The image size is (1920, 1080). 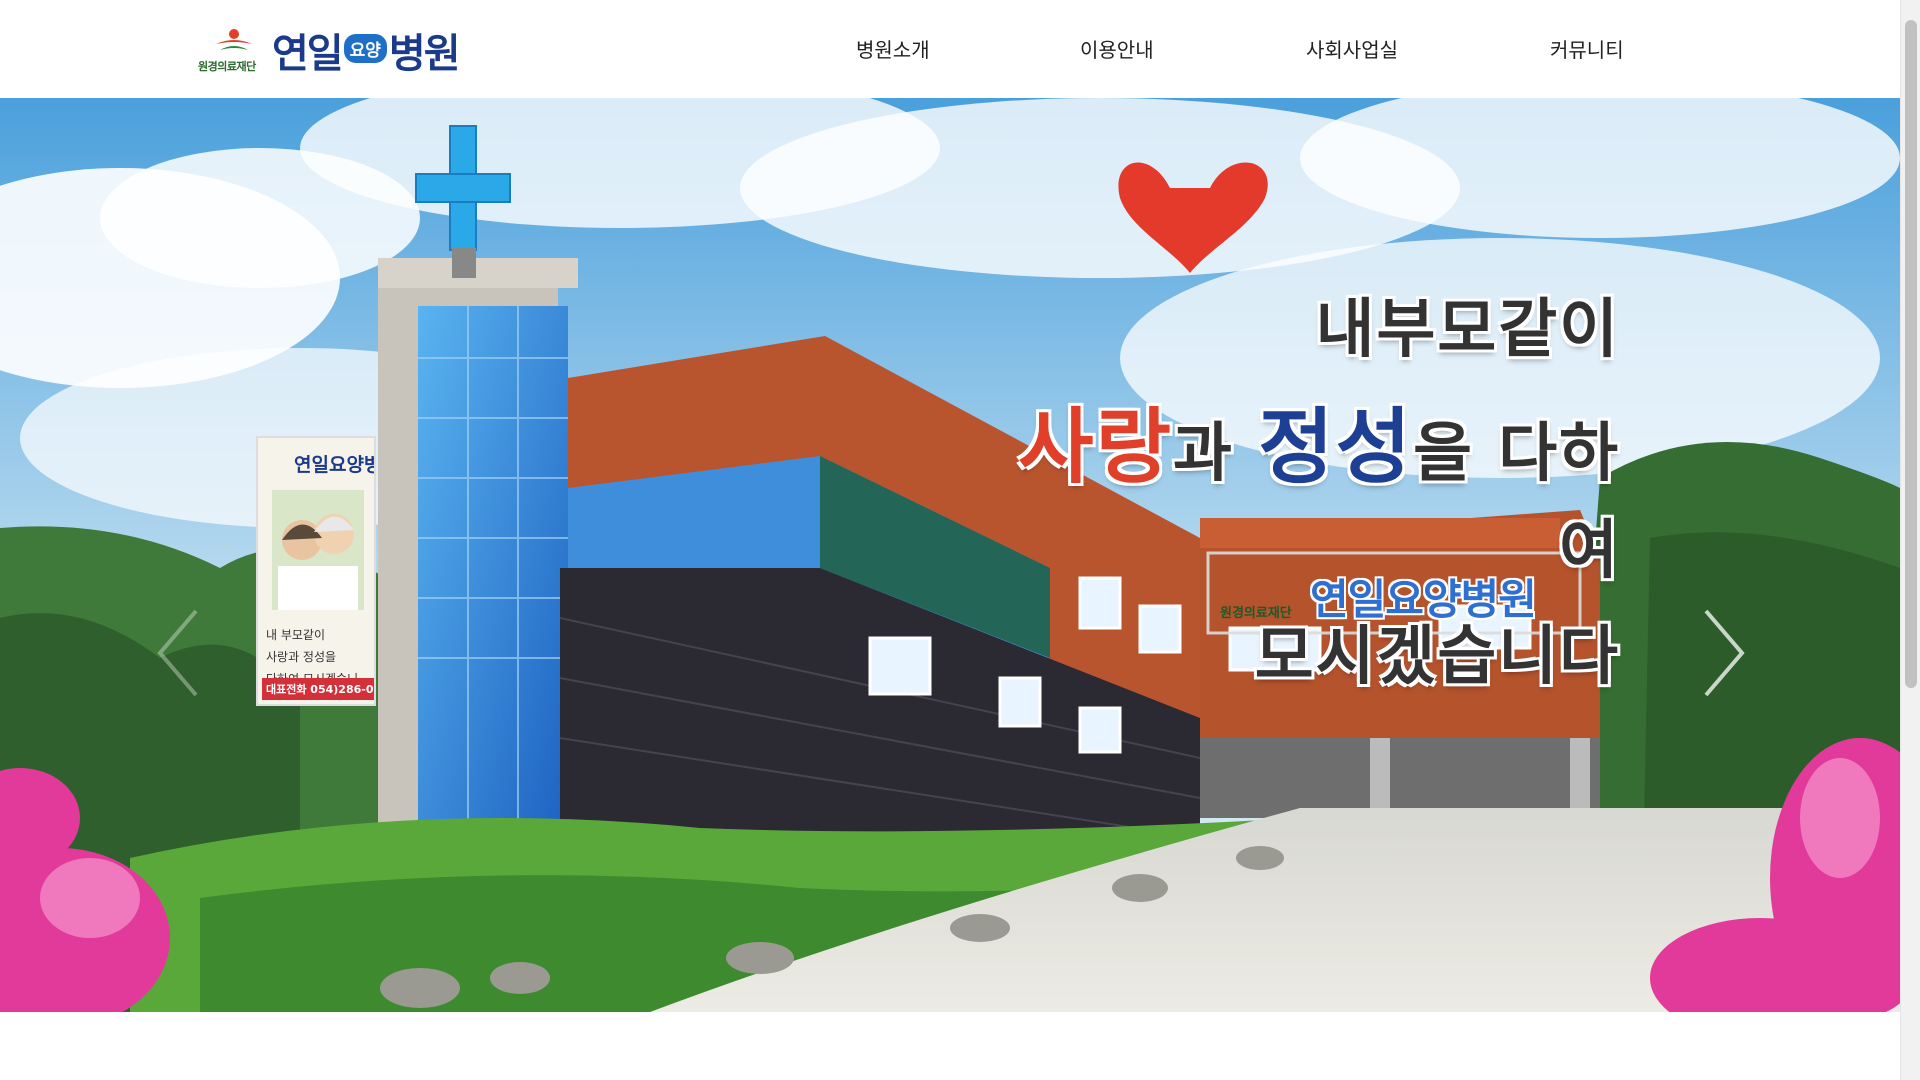 What do you see at coordinates (893, 48) in the screenshot?
I see `nav-item-hospital-intro: 병원소개` at bounding box center [893, 48].